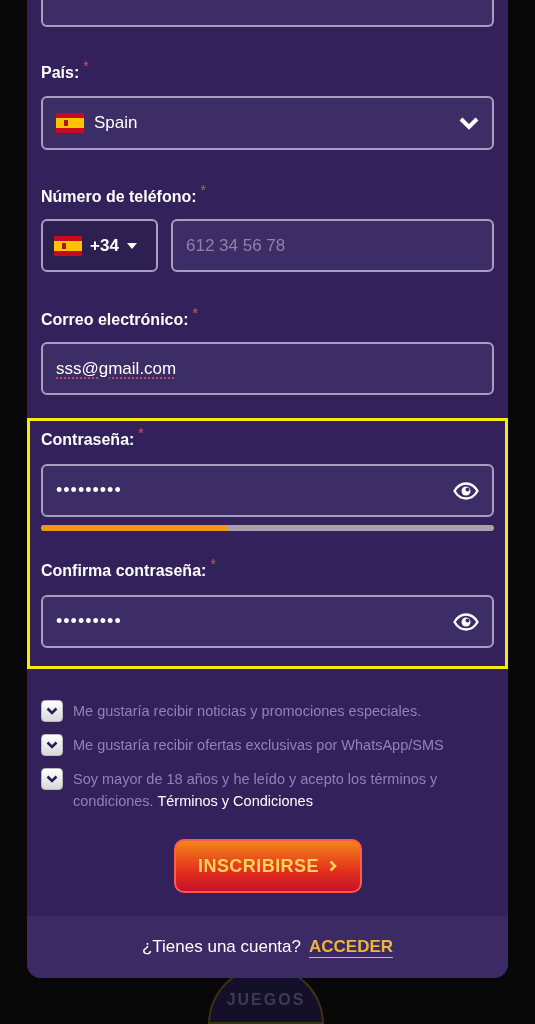  I want to click on email-field: sss@gmail.com, so click(267, 368).